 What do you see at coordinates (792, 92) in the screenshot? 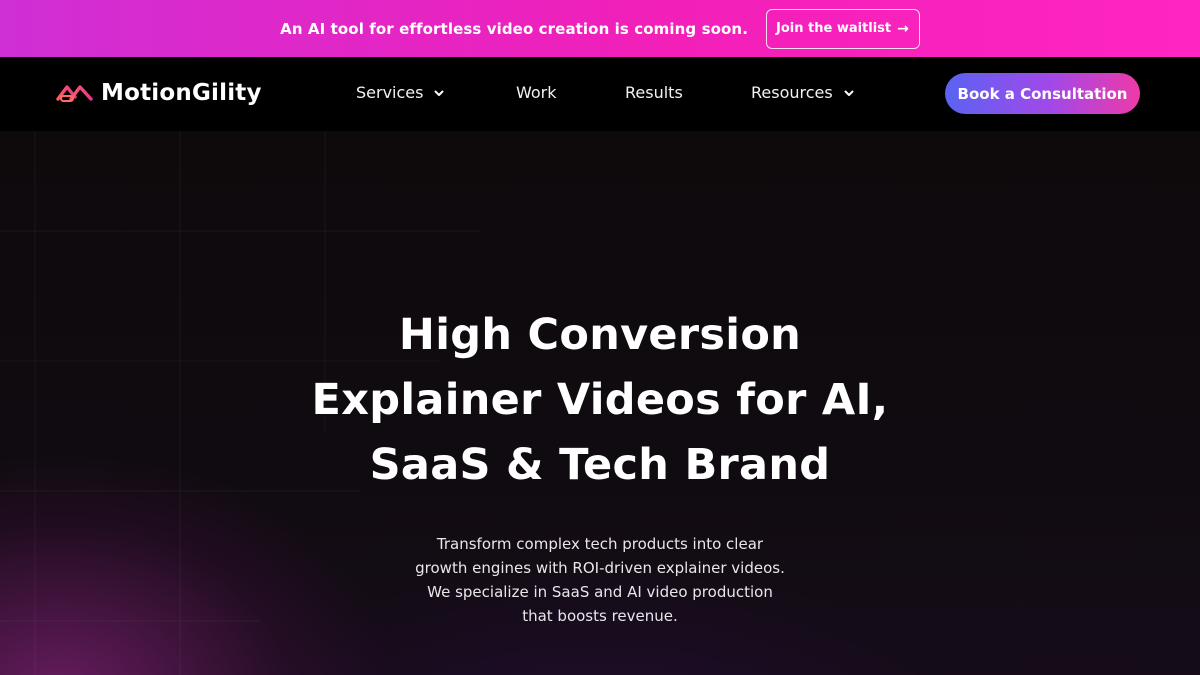
I see `nav-item-label: Resources` at bounding box center [792, 92].